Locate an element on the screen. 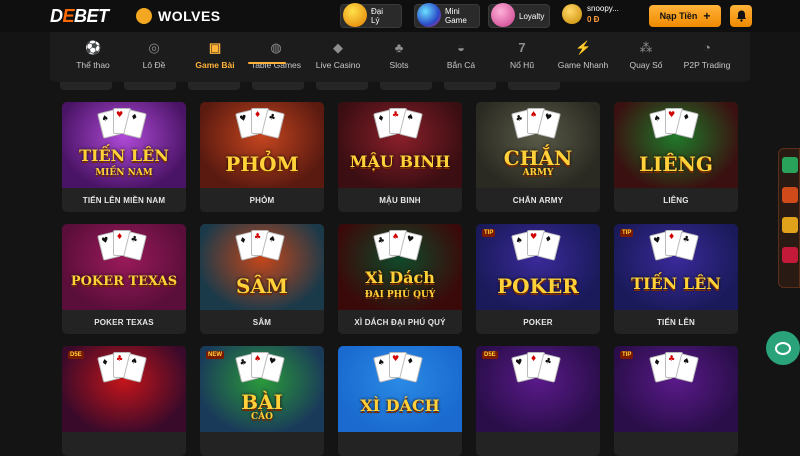 This screenshot has height=456, width=800. game-thumbnail: ♠ ♥ ♦ TIP POKER is located at coordinates (538, 267).